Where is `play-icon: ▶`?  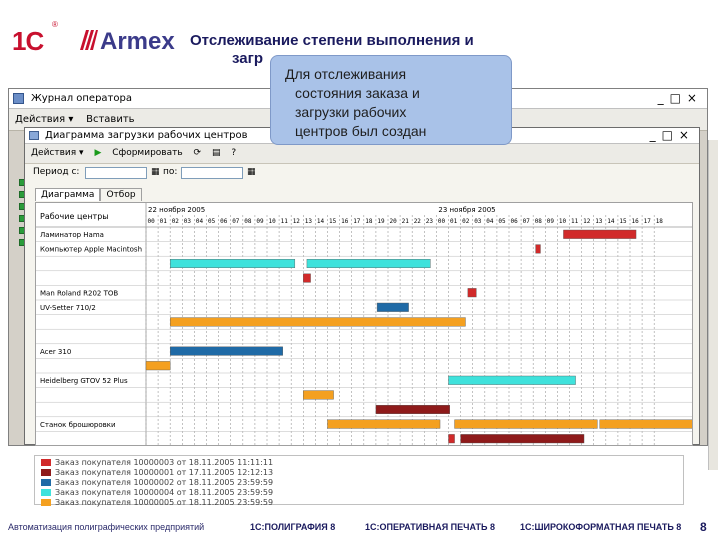
play-icon: ▶ is located at coordinates (97, 153).